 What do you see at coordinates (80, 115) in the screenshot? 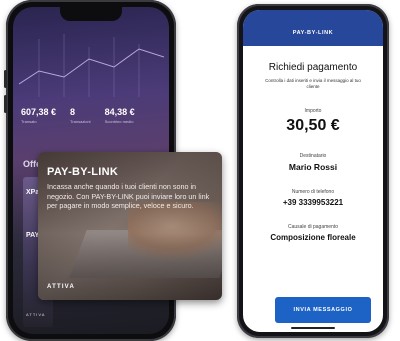
I see `stat-item: 8 Transazioni` at bounding box center [80, 115].